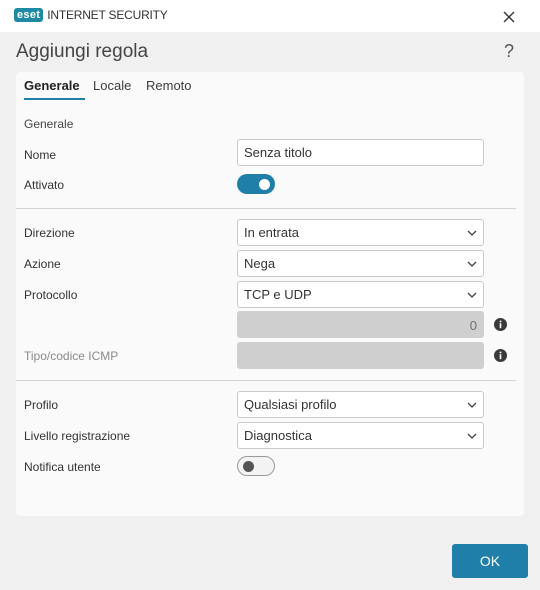 The height and width of the screenshot is (590, 540). I want to click on protocol-select: TCP e UDP, so click(360, 294).